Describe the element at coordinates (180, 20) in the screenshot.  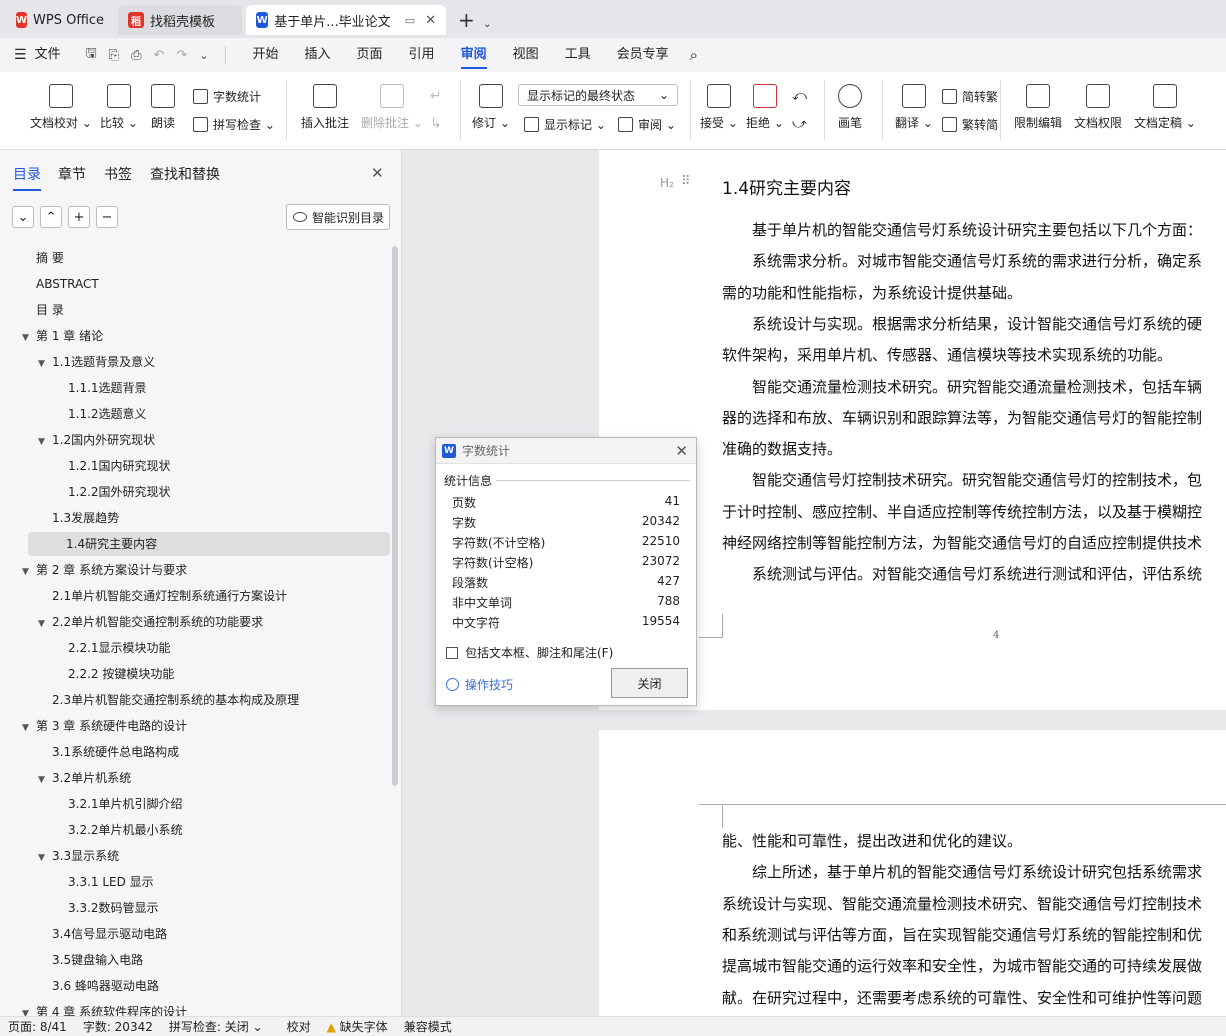
I see `tab-docer-templates: 稻 找稻壳模板` at that location.